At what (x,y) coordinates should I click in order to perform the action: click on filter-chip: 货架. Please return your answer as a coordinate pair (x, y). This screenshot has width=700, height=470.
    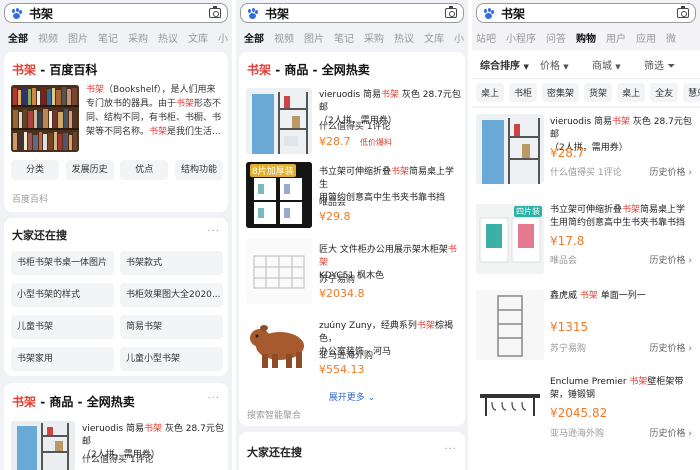
    Looking at the image, I should click on (598, 92).